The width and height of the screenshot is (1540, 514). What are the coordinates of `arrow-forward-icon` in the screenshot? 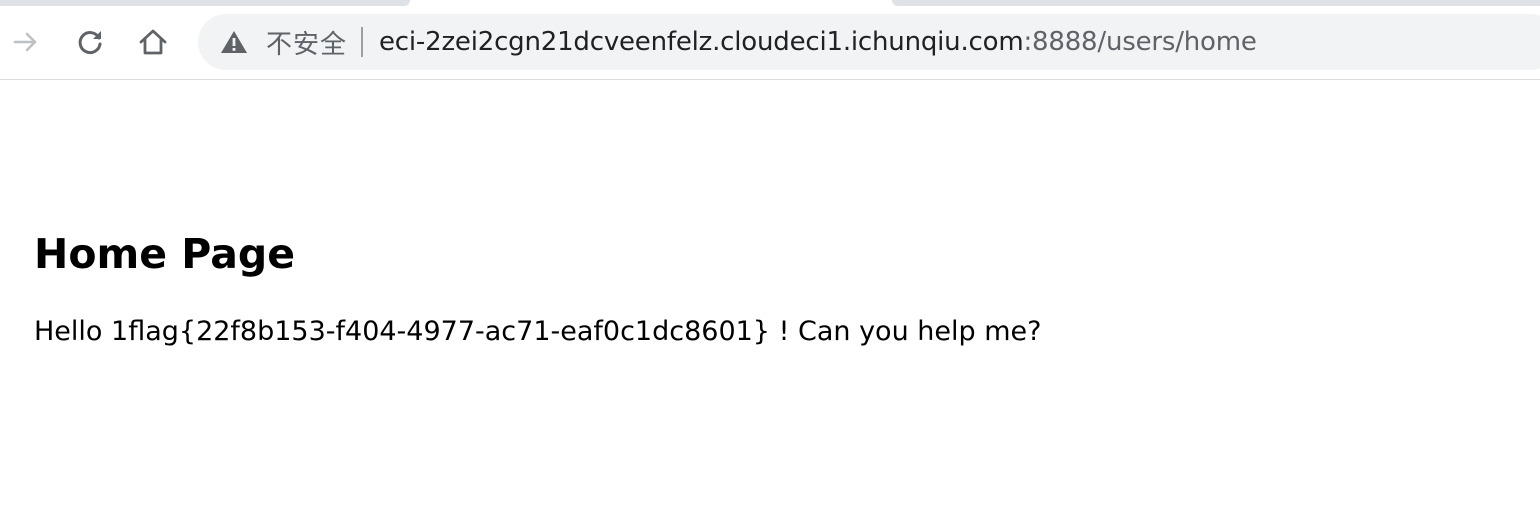 It's located at (25, 42).